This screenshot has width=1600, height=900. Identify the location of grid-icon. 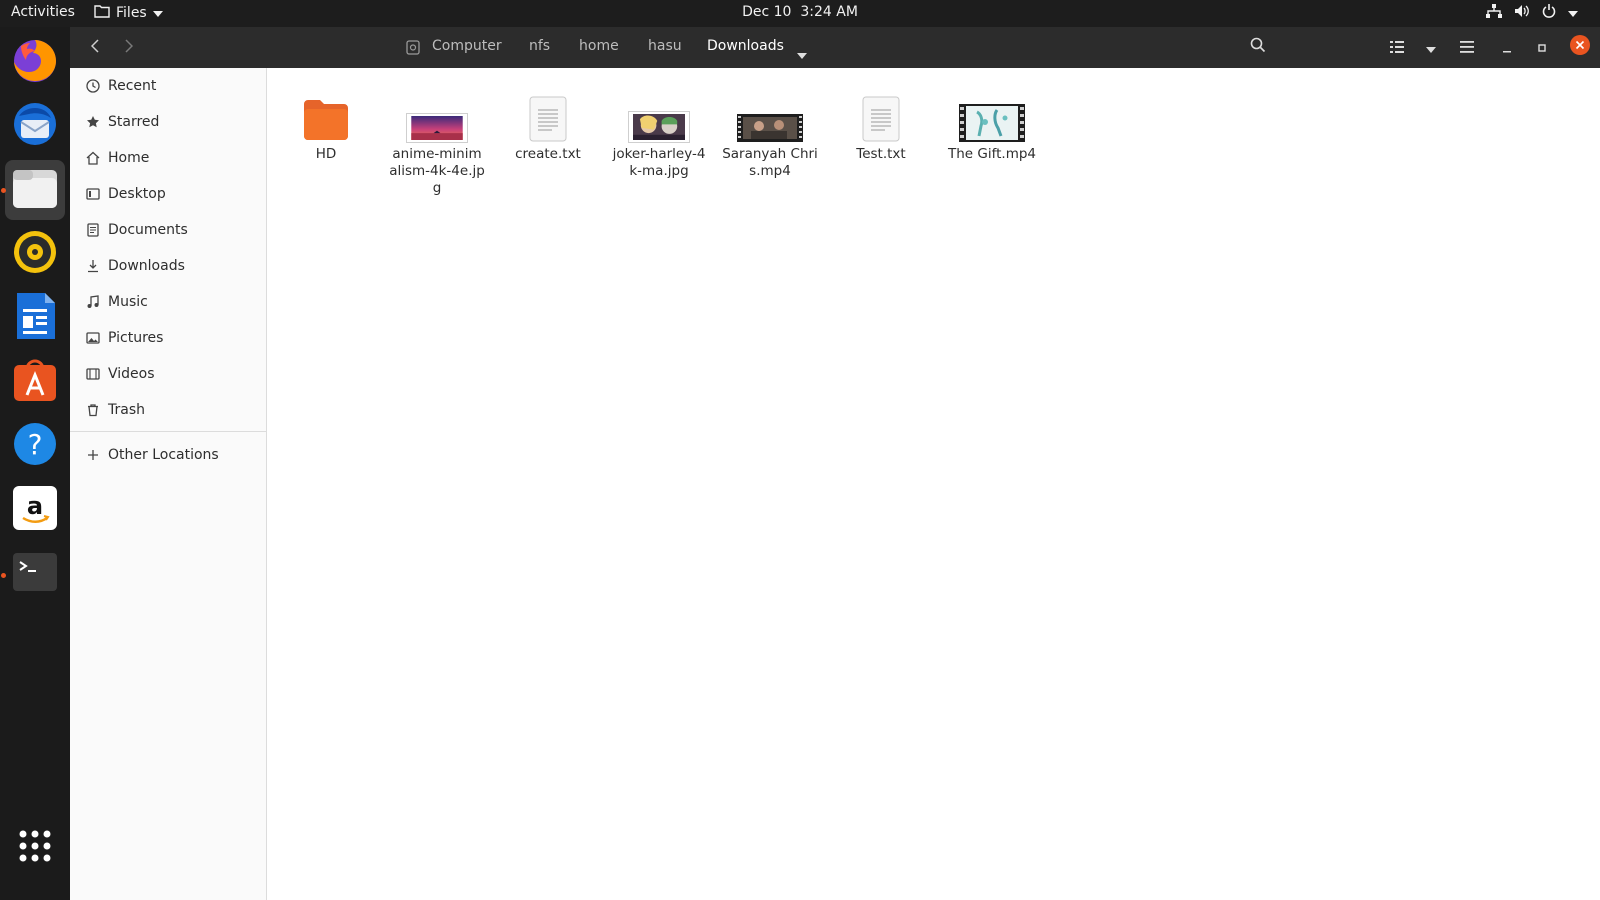
(35, 848).